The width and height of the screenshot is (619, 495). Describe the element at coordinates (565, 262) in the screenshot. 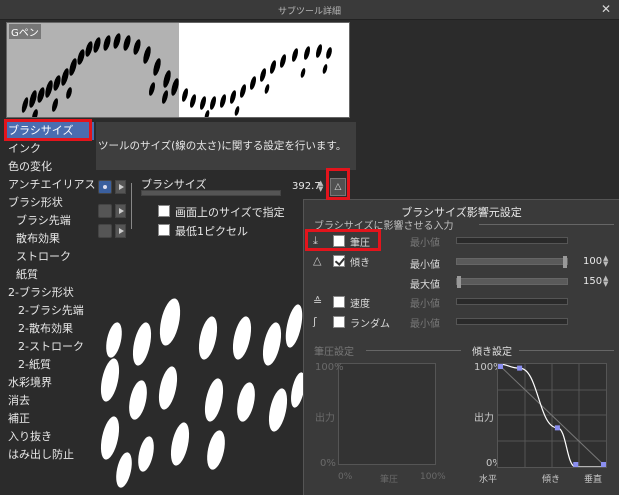

I see `tilt-min-thumb` at that location.